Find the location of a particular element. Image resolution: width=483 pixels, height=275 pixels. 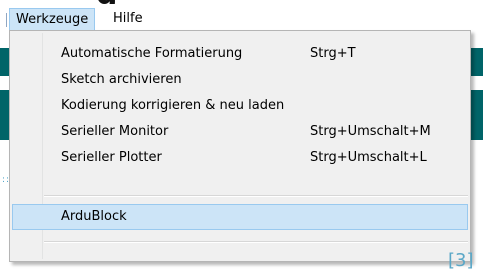

menu-item-serieller-plotter: Serieller Plotter Strg+Umschalt+L is located at coordinates (240, 158).